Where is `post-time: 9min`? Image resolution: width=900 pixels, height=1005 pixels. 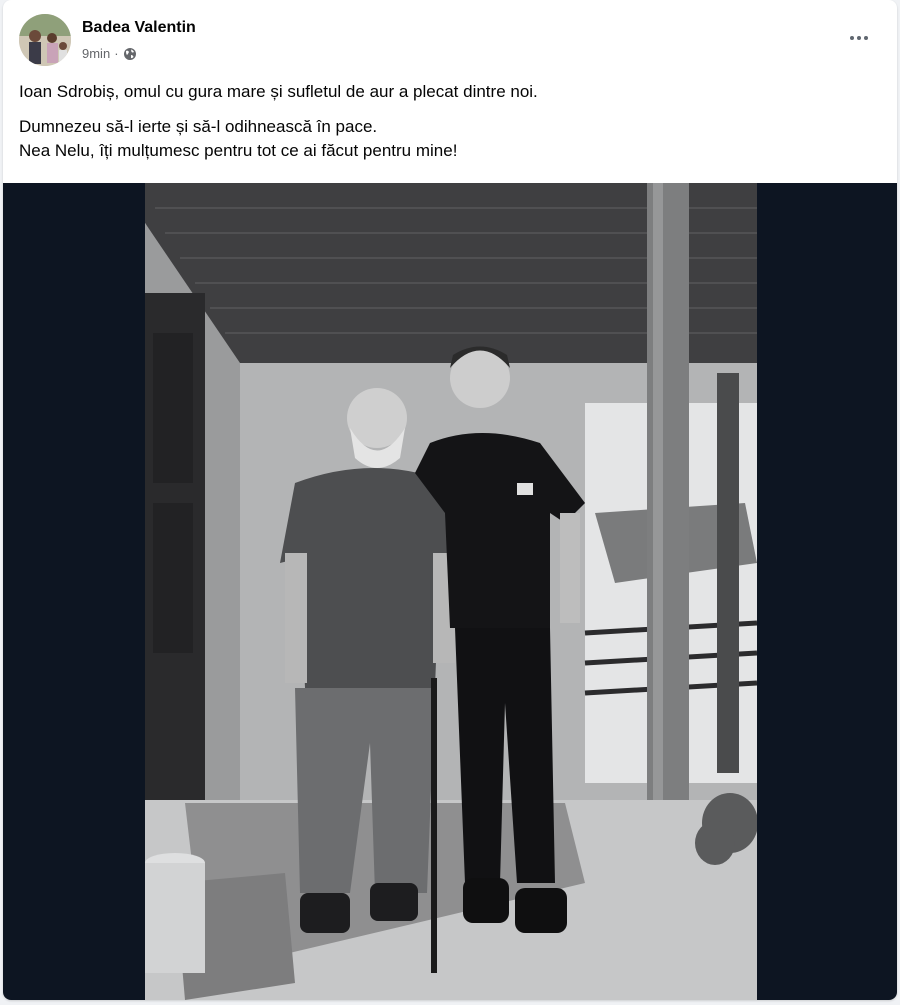 post-time: 9min is located at coordinates (96, 53).